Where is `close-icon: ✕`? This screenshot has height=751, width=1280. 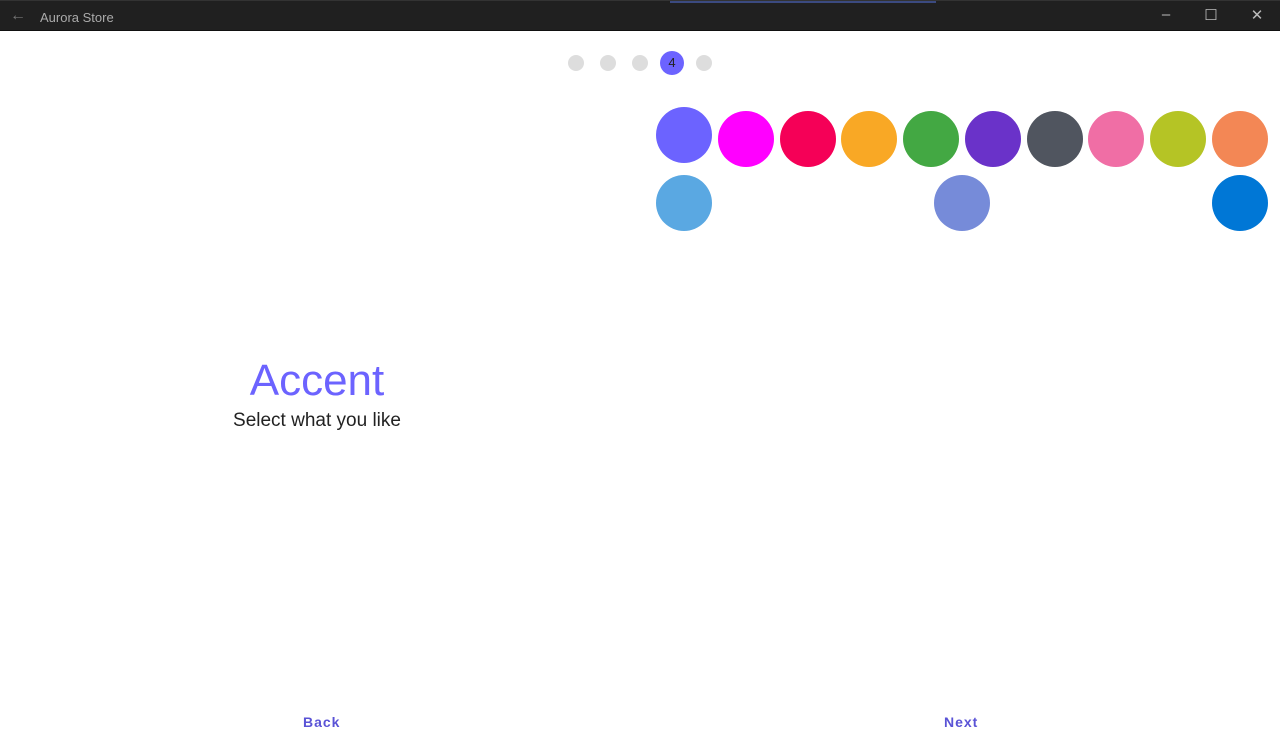 close-icon: ✕ is located at coordinates (1257, 15).